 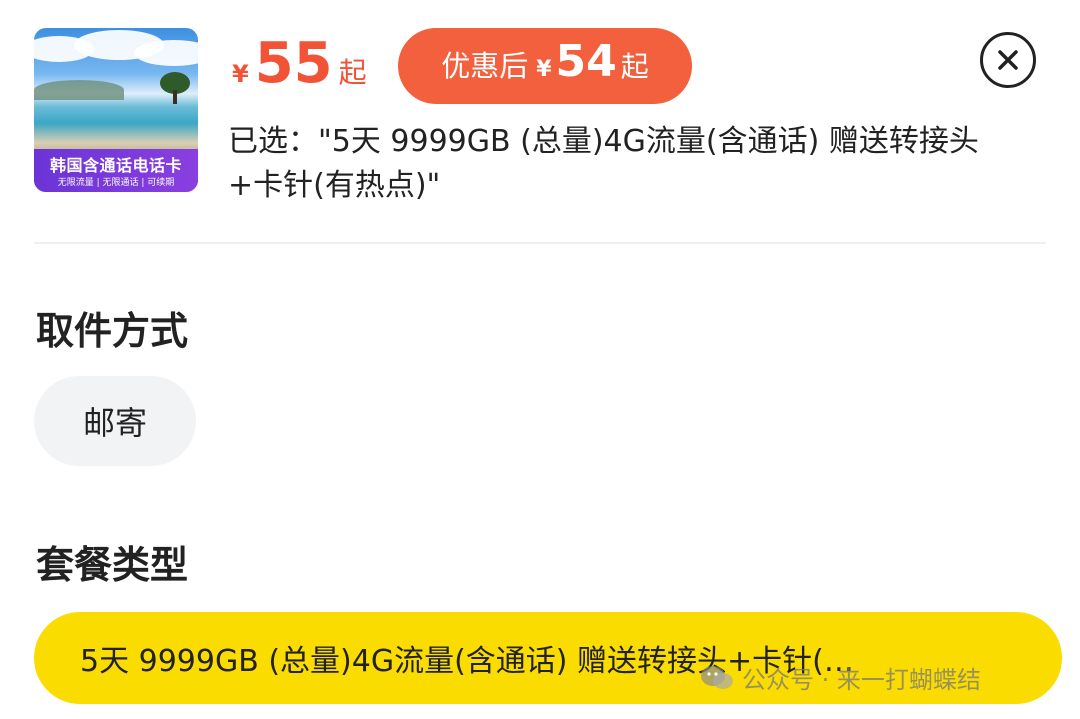 What do you see at coordinates (166, 53) in the screenshot?
I see `cloud-shape` at bounding box center [166, 53].